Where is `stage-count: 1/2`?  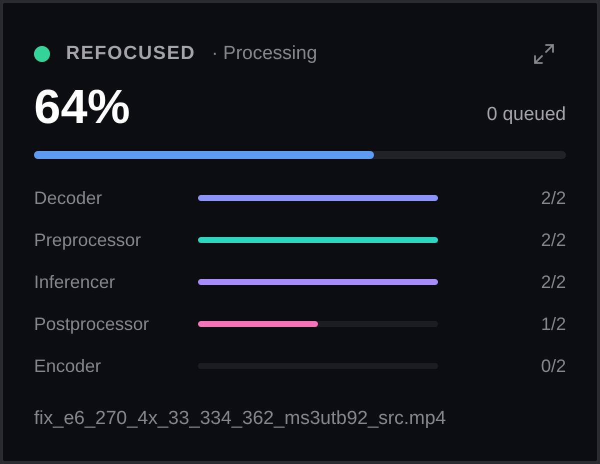 stage-count: 1/2 is located at coordinates (553, 324).